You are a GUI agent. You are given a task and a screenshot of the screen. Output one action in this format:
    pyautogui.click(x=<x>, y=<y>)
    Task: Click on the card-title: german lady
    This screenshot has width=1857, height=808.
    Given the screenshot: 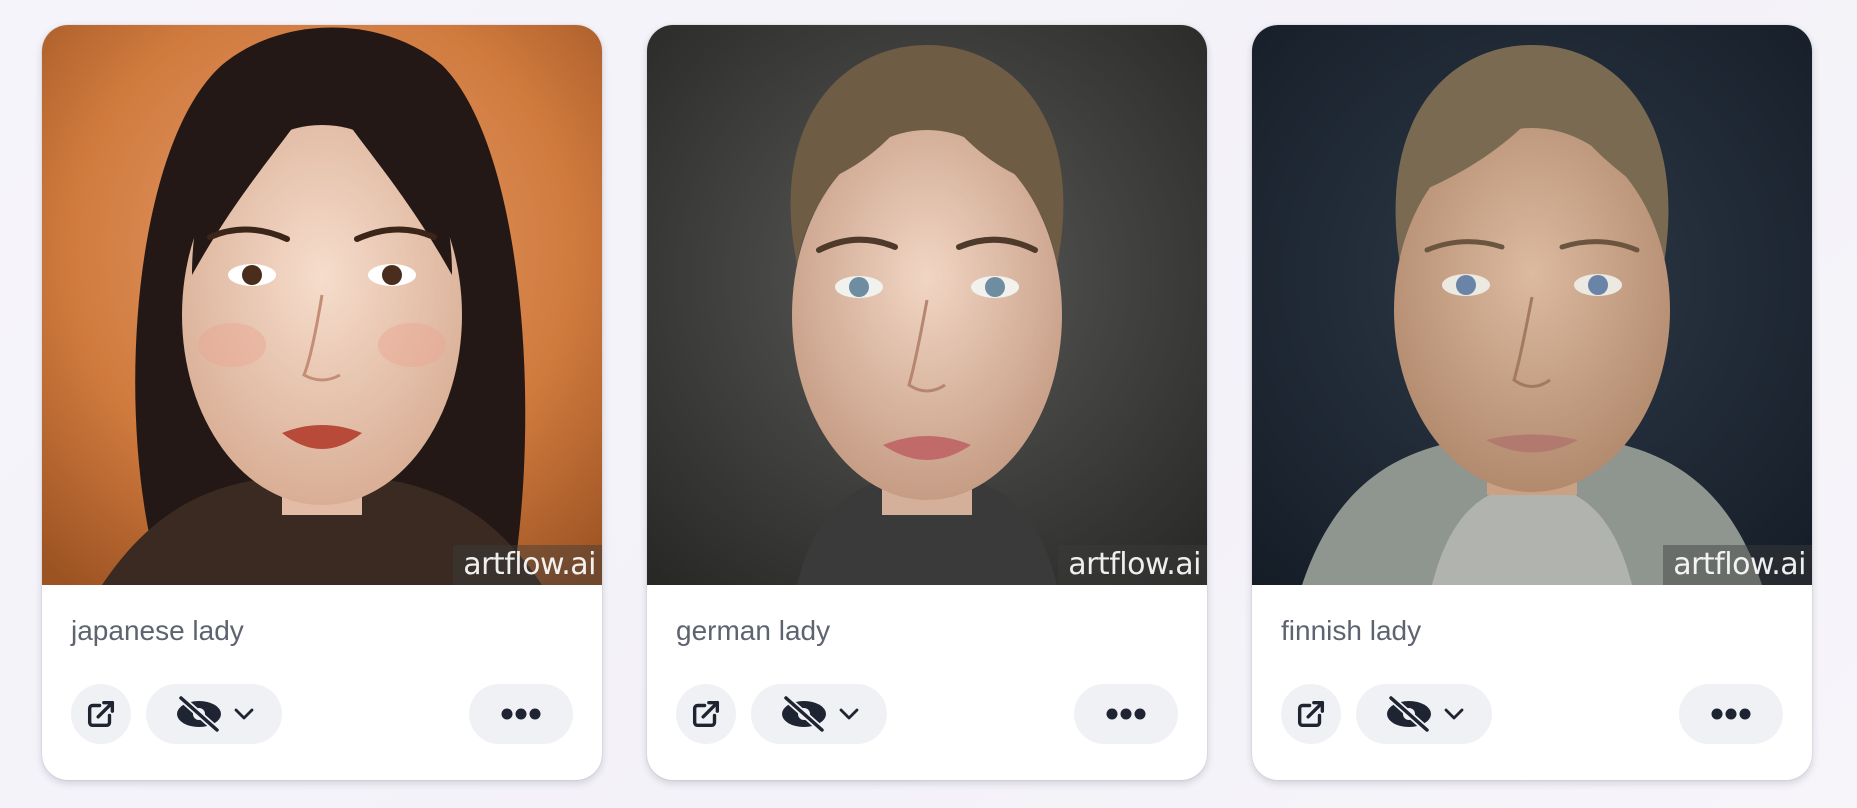 What is the action you would take?
    pyautogui.click(x=753, y=630)
    